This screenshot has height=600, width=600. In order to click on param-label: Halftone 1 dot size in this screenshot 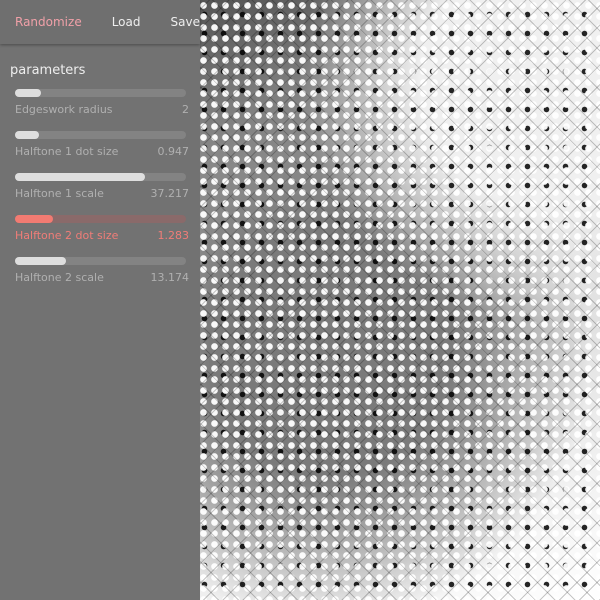, I will do `click(67, 151)`.